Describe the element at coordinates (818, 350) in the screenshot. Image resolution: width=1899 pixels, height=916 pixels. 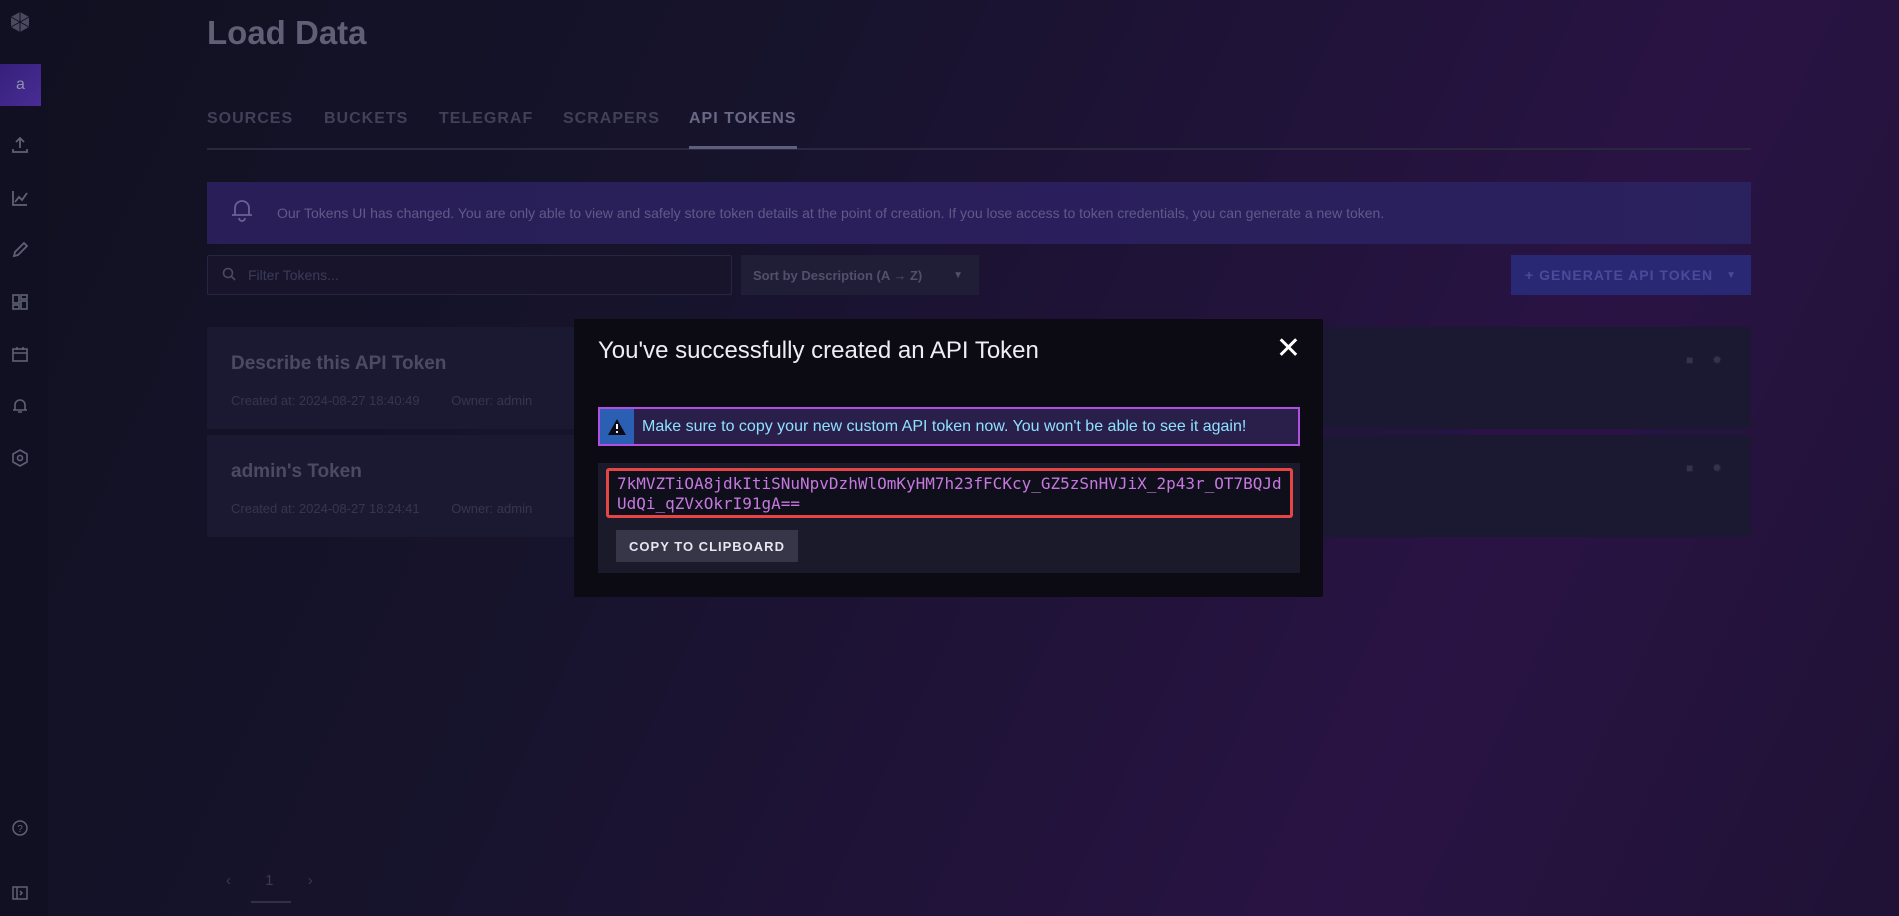
I see `modal-title: You've successfully created an API Token` at that location.